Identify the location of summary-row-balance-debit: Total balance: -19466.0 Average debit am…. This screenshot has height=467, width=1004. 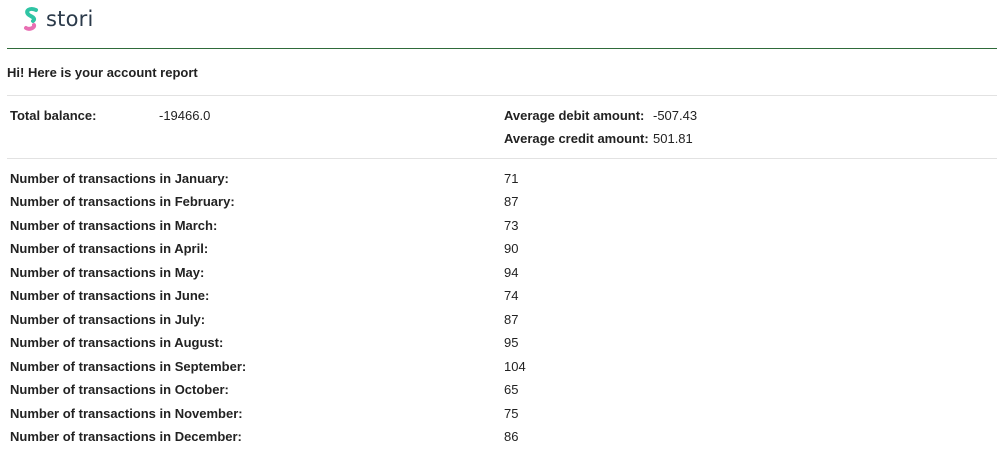
(500, 116).